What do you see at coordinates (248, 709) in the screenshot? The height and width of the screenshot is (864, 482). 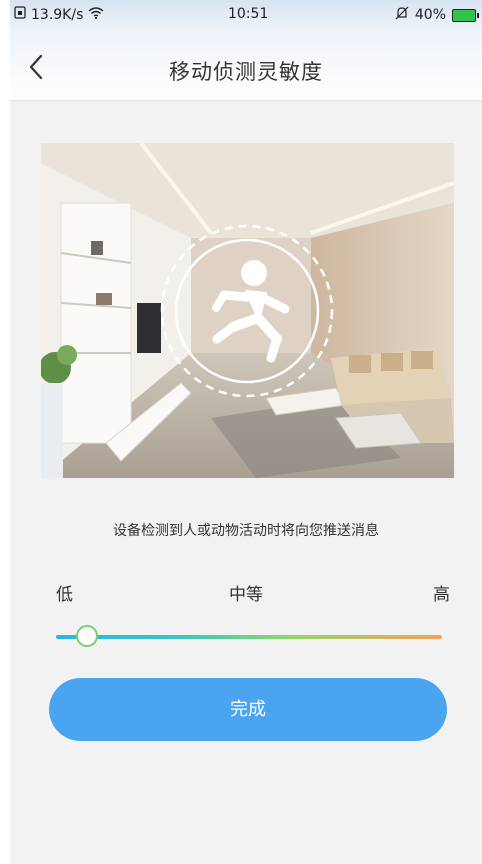 I see `done-button: 完成` at bounding box center [248, 709].